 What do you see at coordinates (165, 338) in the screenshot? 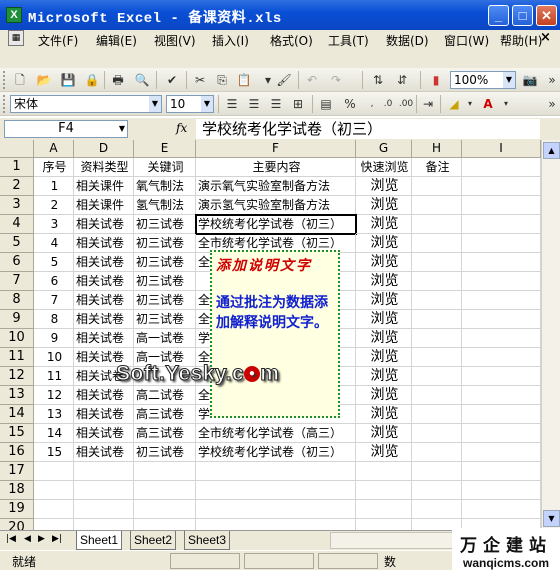
I see `cell: 高一试卷` at bounding box center [165, 338].